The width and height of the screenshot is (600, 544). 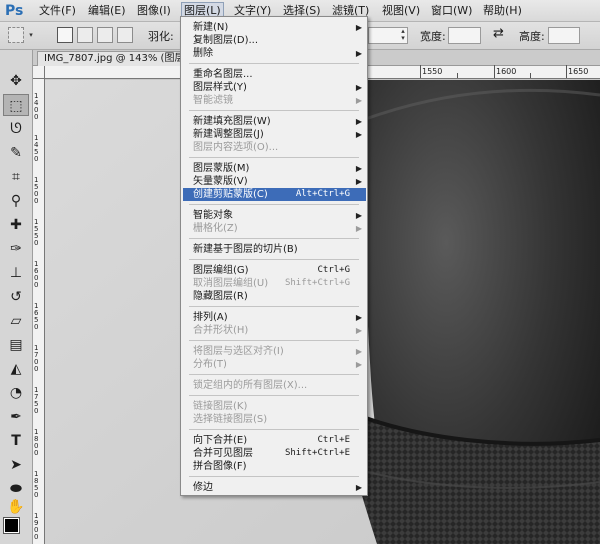 What do you see at coordinates (274, 181) in the screenshot?
I see `menu-item-vector-mask: 矢量蒙版(V) ▶` at bounding box center [274, 181].